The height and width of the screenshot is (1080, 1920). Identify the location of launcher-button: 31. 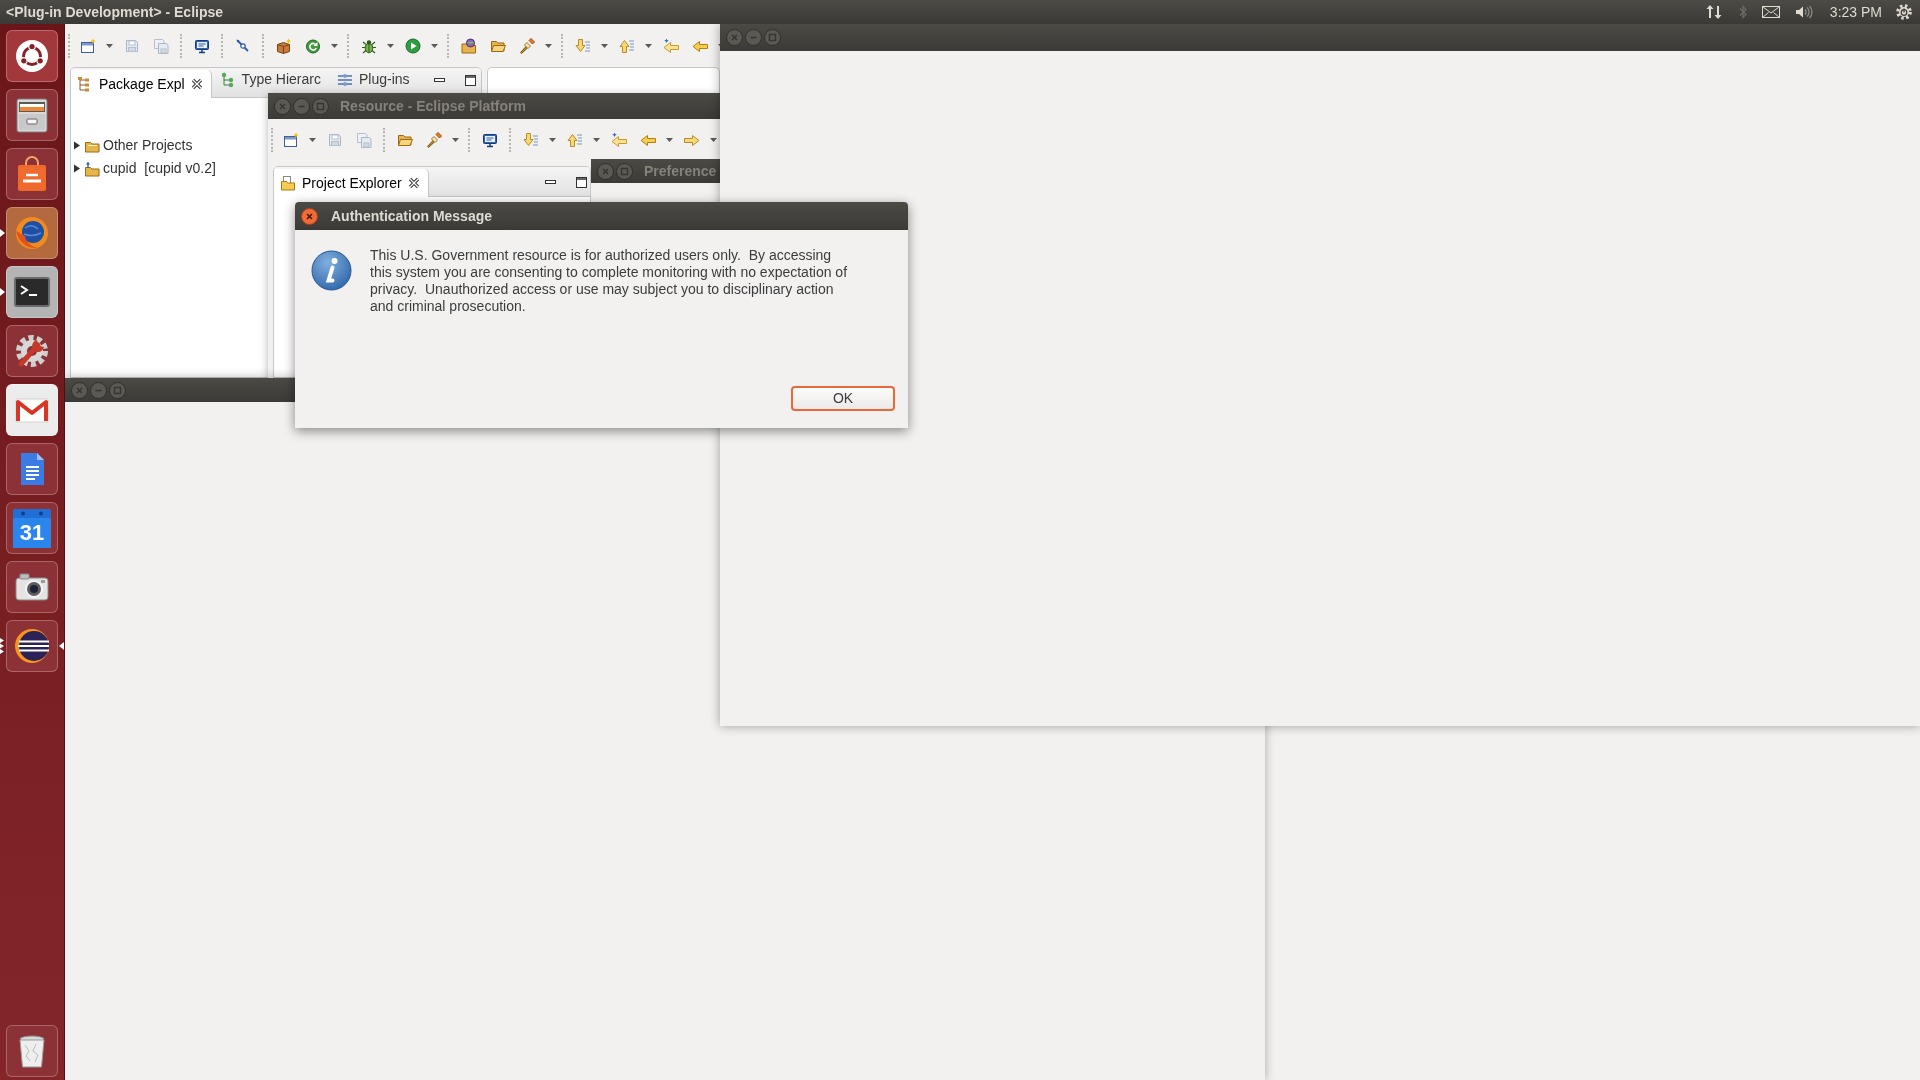
(32, 528).